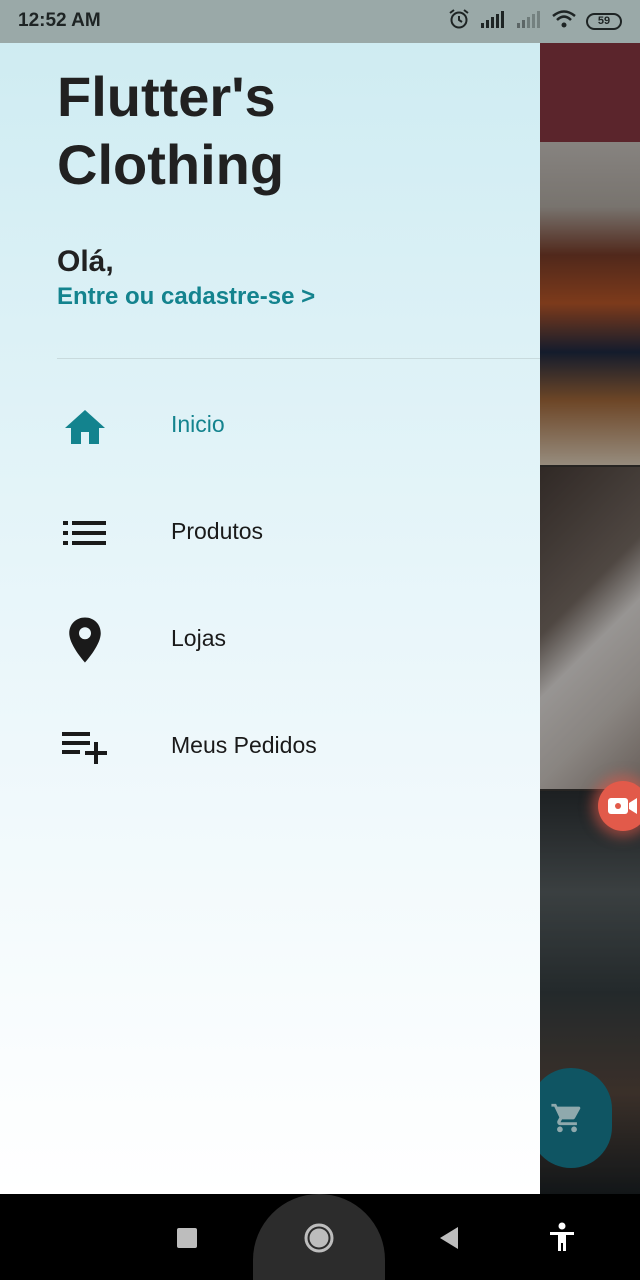 This screenshot has height=1280, width=640. What do you see at coordinates (217, 531) in the screenshot?
I see `menu-item-label: Produtos` at bounding box center [217, 531].